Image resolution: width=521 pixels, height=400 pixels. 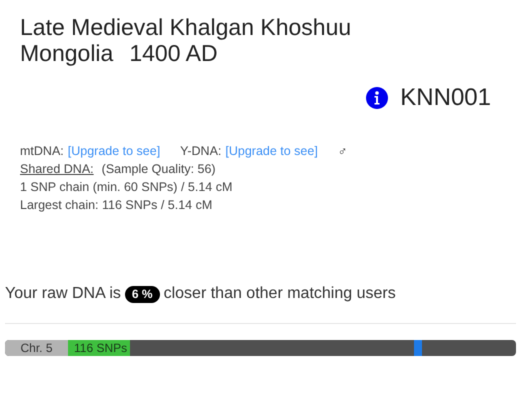 I want to click on percent-badge: 6 %, so click(x=142, y=294).